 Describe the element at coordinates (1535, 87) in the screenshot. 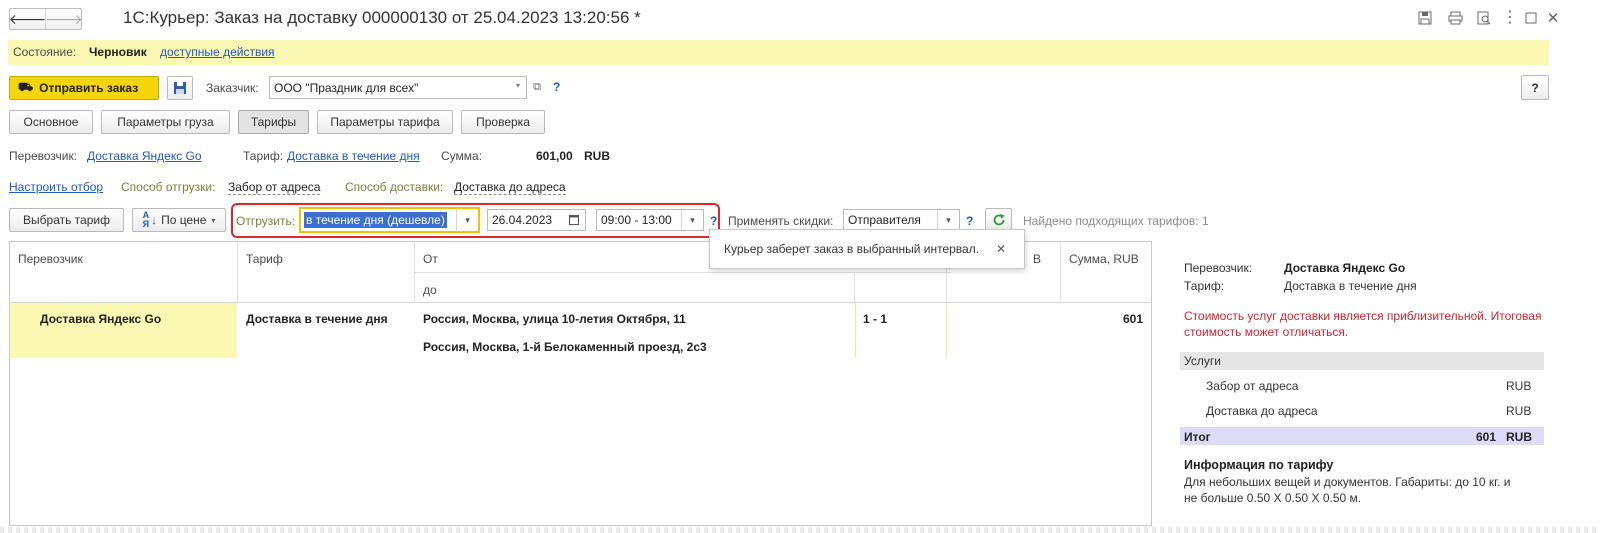

I see `help-button: ?` at that location.